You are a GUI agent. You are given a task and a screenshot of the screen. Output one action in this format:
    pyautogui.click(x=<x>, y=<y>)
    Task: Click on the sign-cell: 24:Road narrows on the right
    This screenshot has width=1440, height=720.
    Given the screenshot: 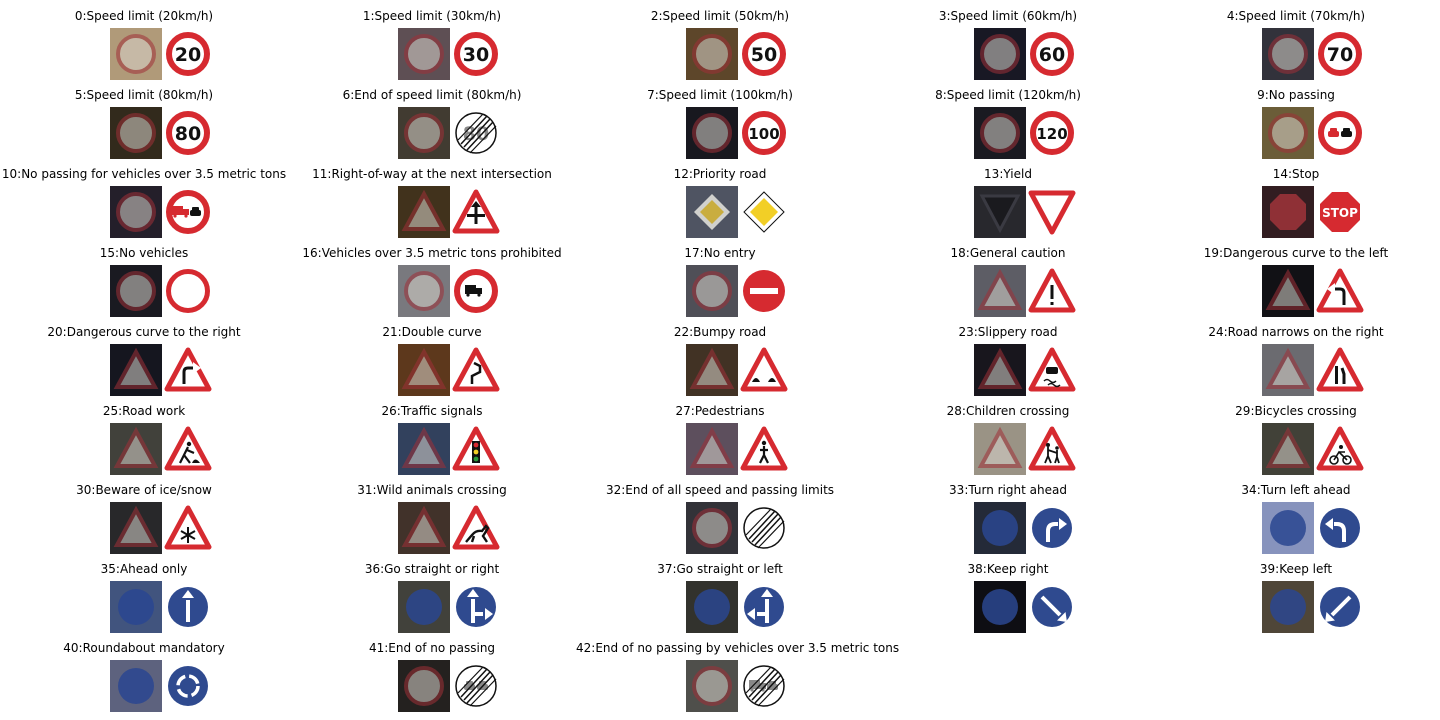 What is the action you would take?
    pyautogui.click(x=1296, y=356)
    